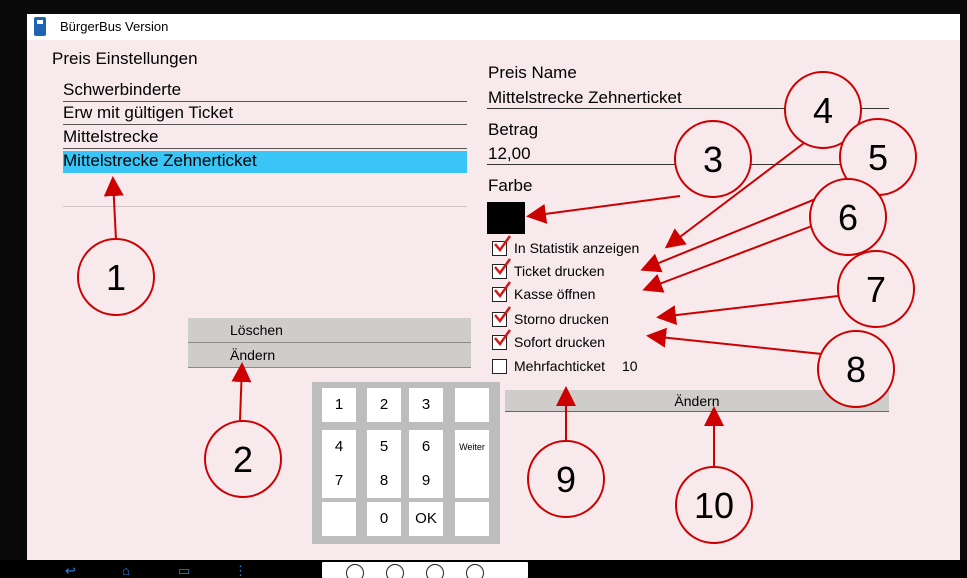 The width and height of the screenshot is (967, 578). Describe the element at coordinates (384, 519) in the screenshot. I see `key-0: 0` at that location.